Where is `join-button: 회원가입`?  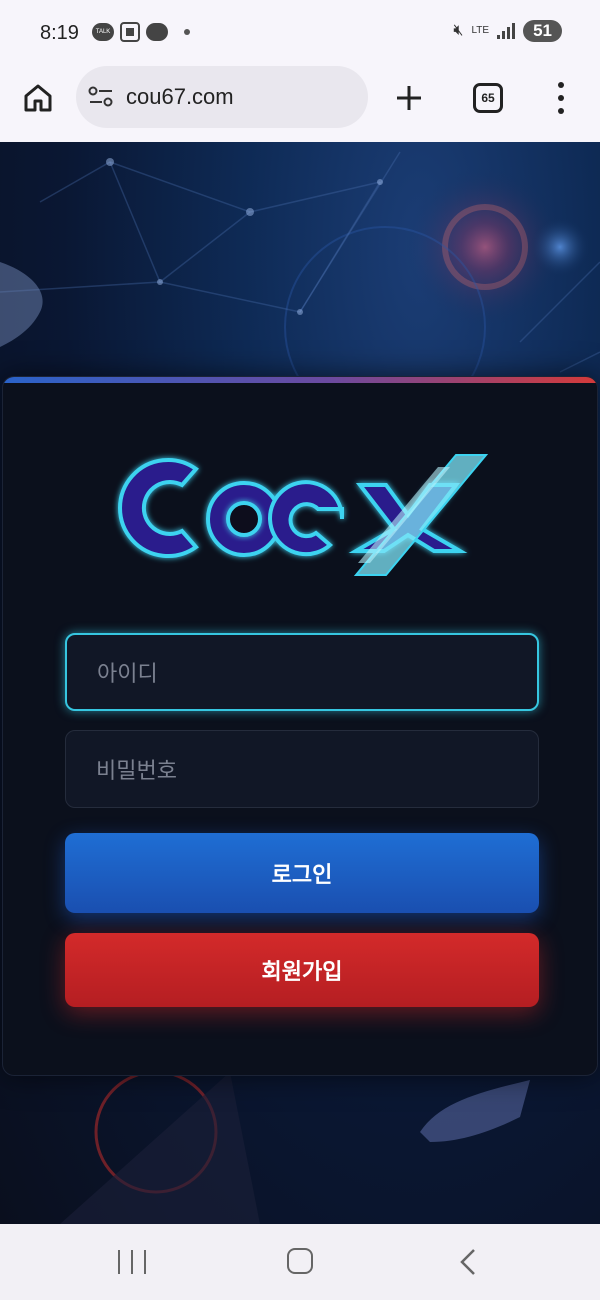
join-button: 회원가입 is located at coordinates (302, 970).